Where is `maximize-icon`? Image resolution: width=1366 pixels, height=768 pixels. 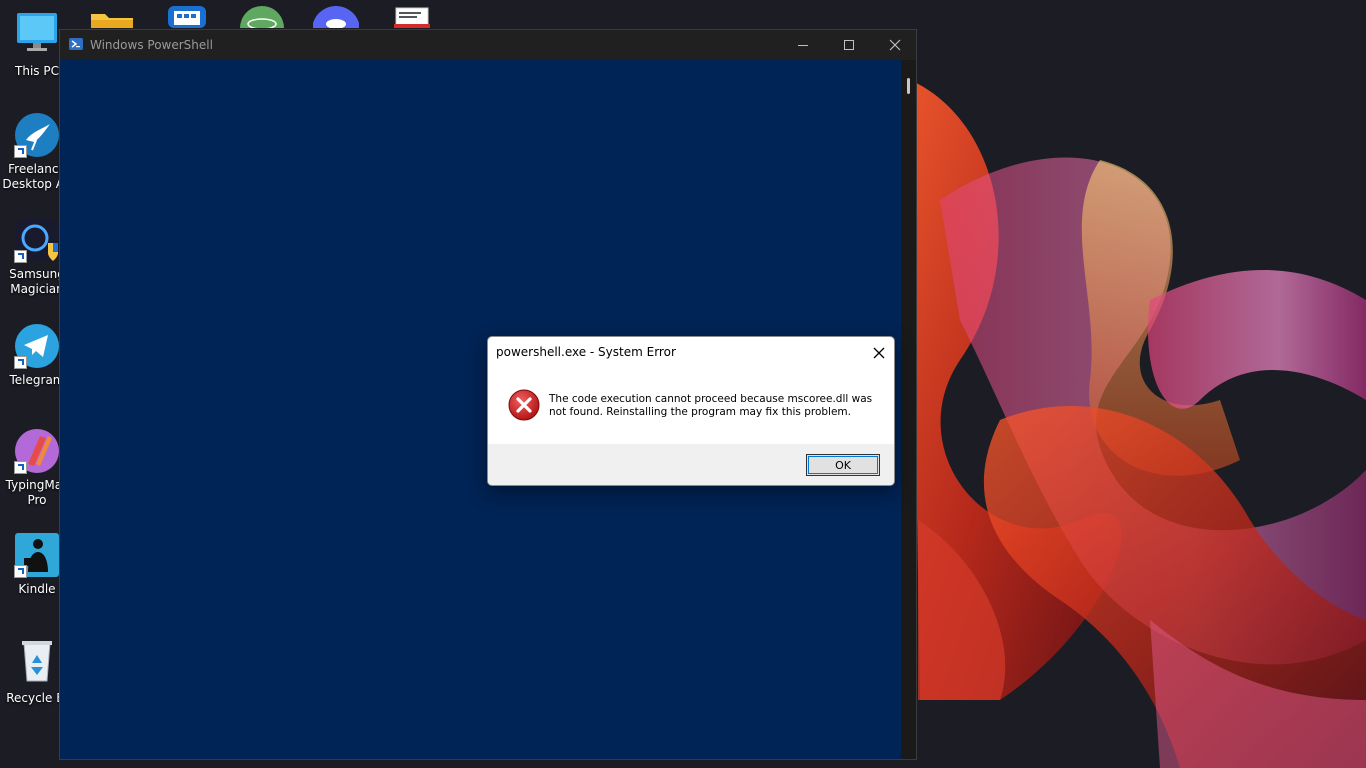 maximize-icon is located at coordinates (849, 45).